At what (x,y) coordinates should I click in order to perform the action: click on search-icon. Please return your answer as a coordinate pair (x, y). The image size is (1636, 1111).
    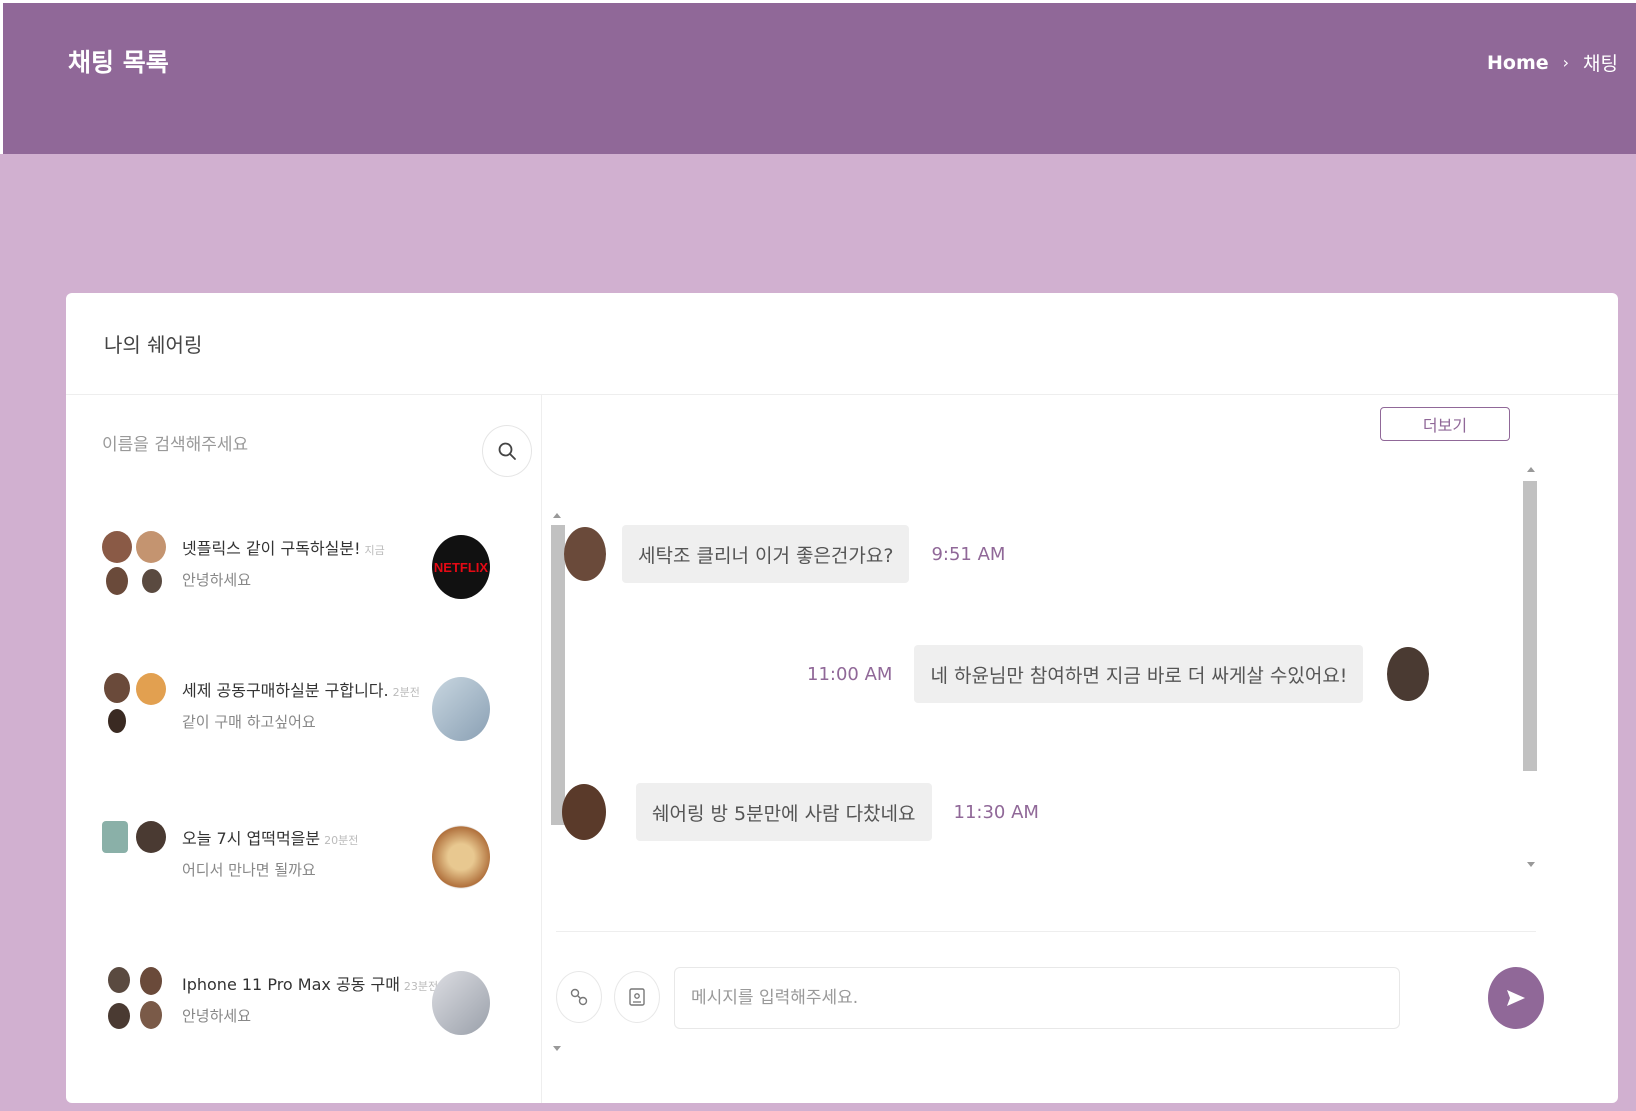
    Looking at the image, I should click on (507, 451).